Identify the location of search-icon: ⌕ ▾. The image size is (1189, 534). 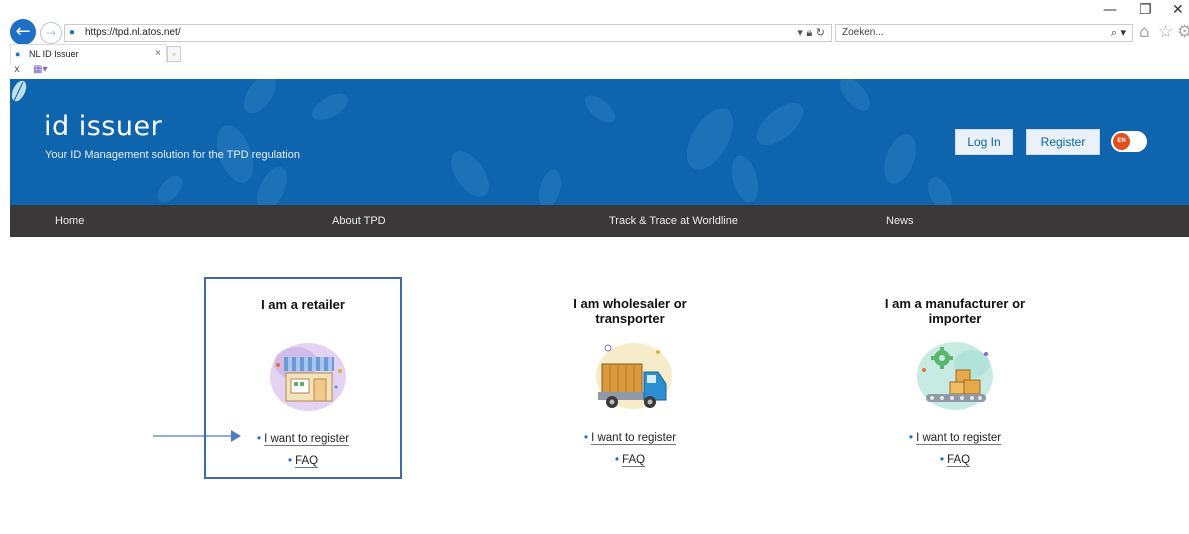
(1118, 33).